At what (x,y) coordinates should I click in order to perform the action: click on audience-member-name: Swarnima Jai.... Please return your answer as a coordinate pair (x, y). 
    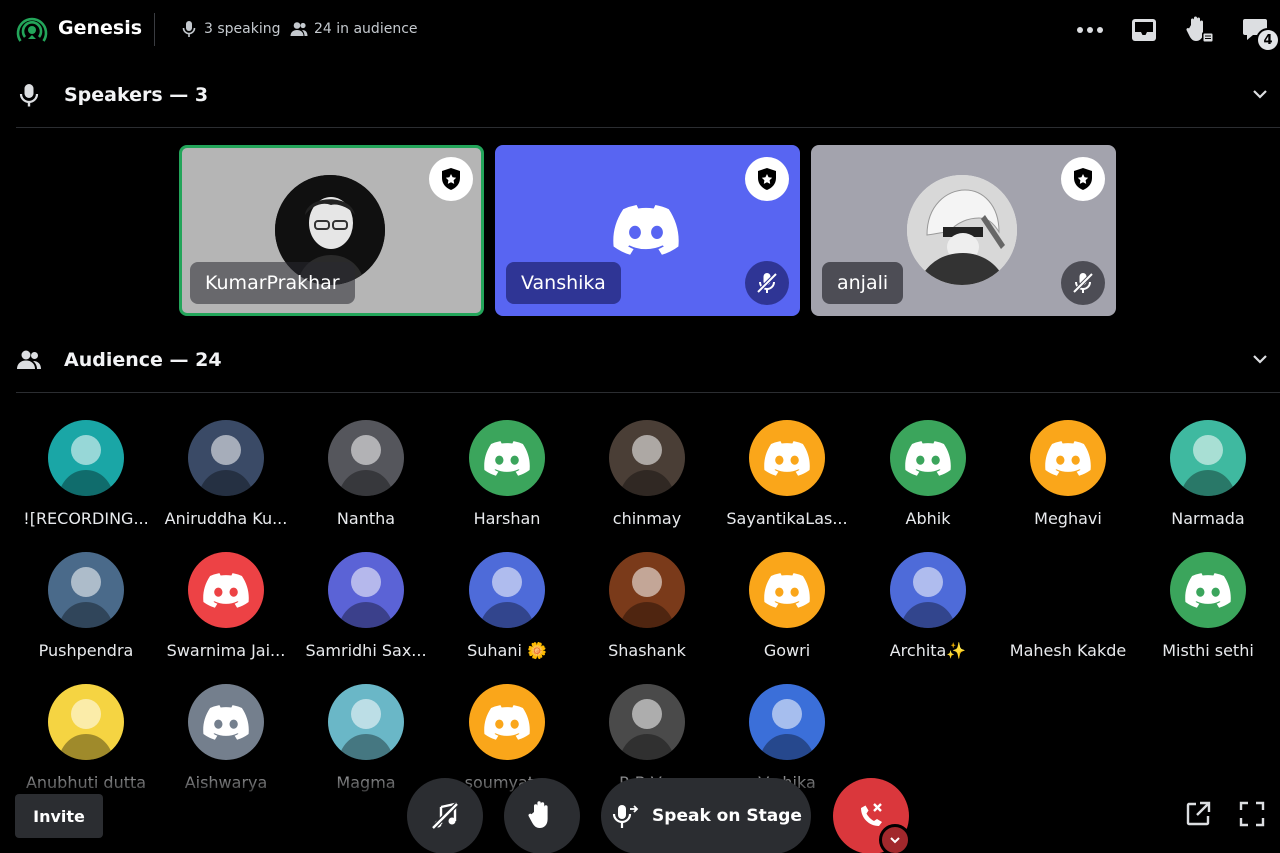
    Looking at the image, I should click on (226, 650).